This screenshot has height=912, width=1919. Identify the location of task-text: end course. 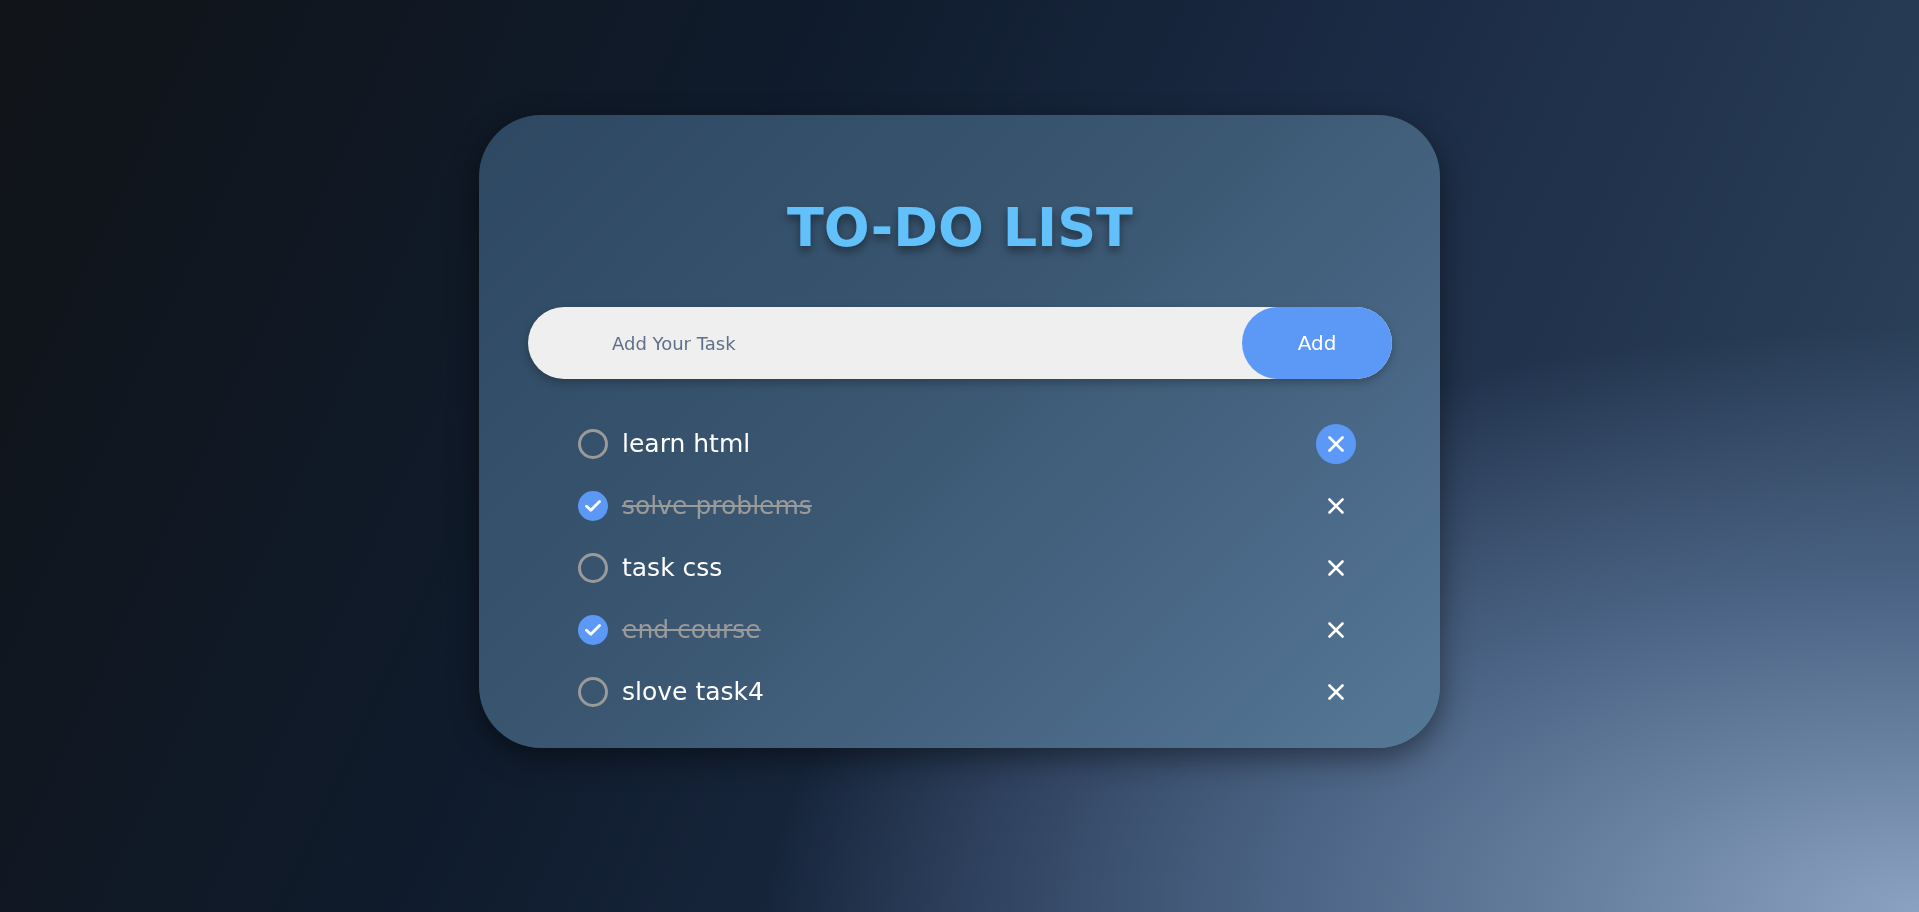
(691, 630).